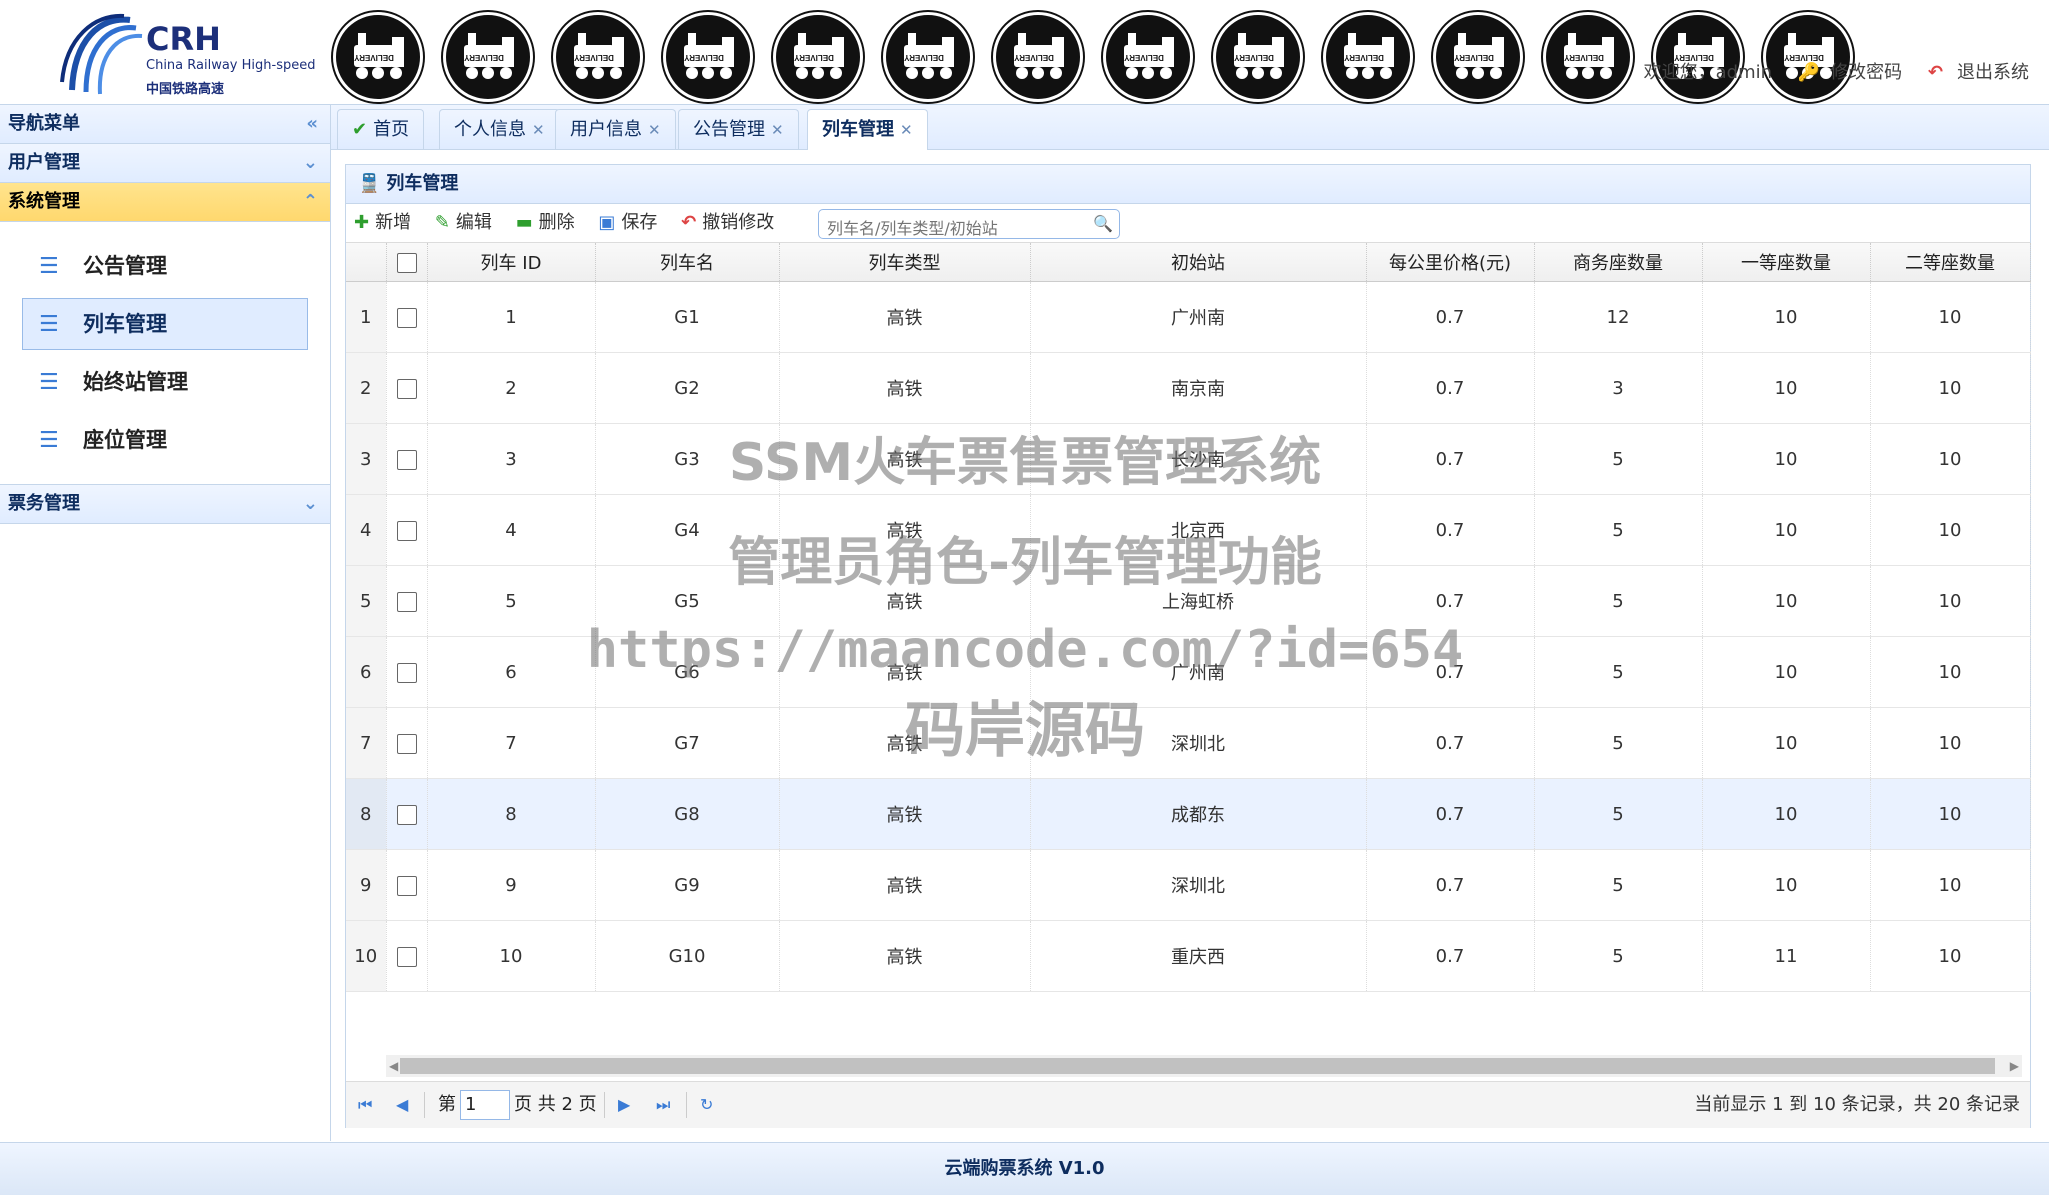 This screenshot has width=2049, height=1195. Describe the element at coordinates (627, 223) in the screenshot. I see `save-button: ▣ 保存` at that location.